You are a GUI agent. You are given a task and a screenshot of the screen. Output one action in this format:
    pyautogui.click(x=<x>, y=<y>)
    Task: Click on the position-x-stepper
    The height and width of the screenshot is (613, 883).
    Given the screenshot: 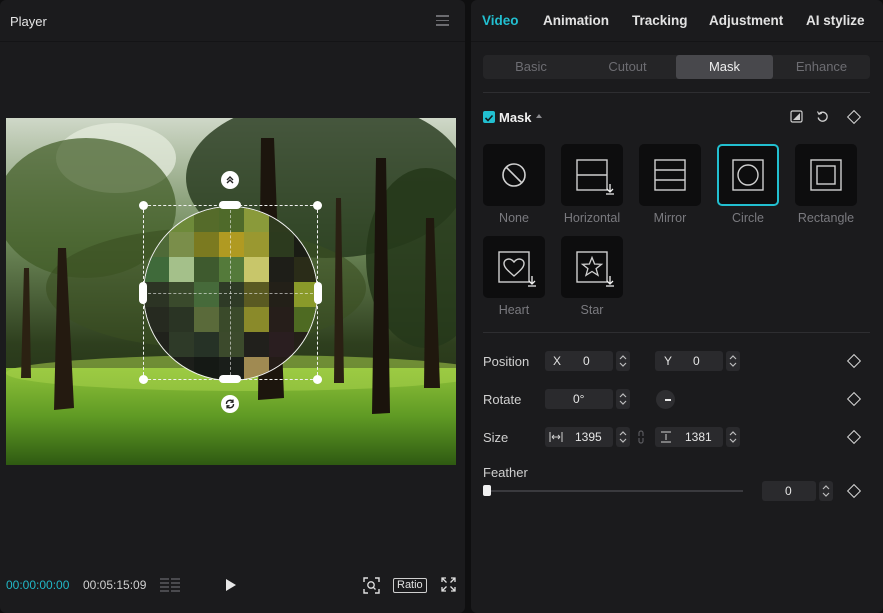 What is the action you would take?
    pyautogui.click(x=623, y=361)
    